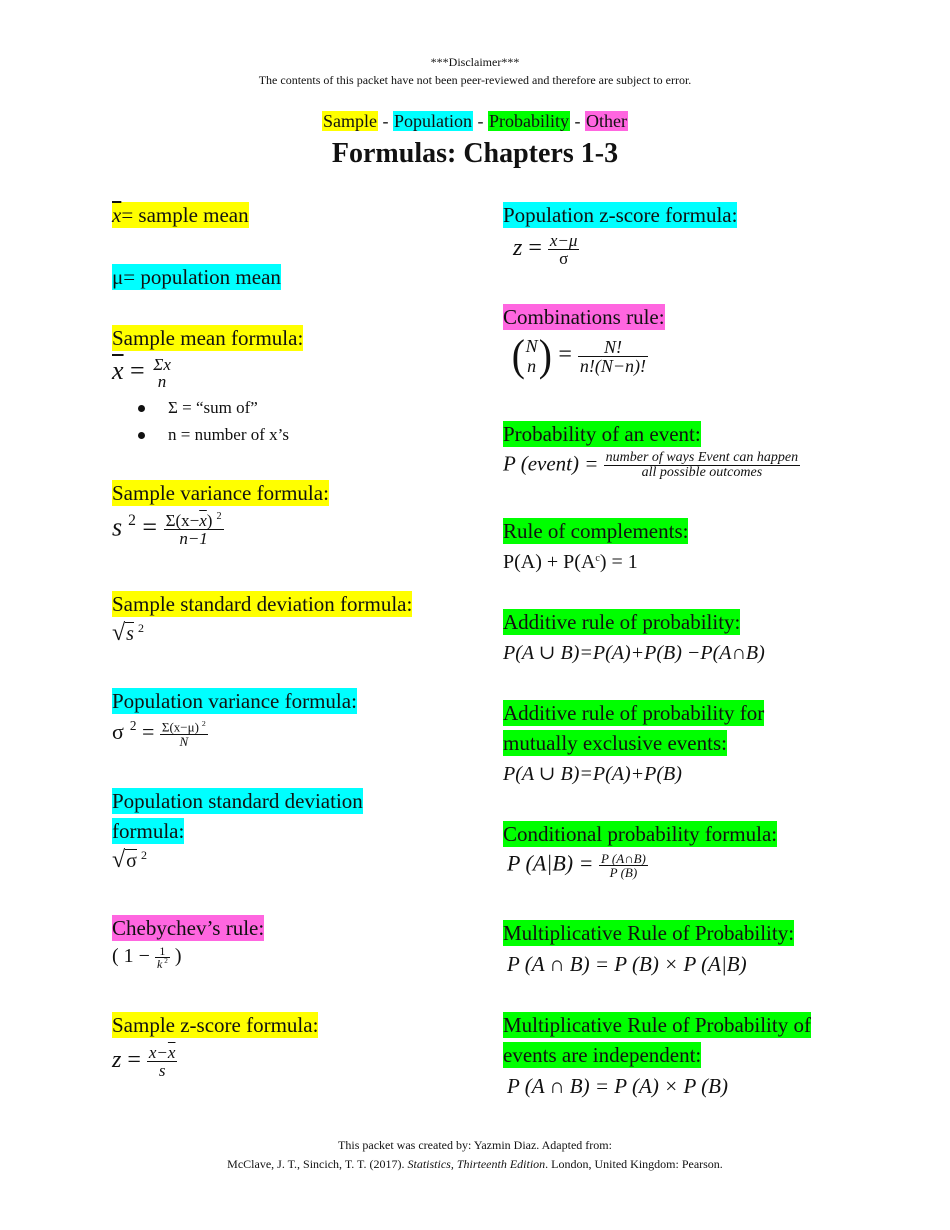 The height and width of the screenshot is (1230, 950). Describe the element at coordinates (128, 633) in the screenshot. I see `sample-sd-formula: √s 2` at that location.